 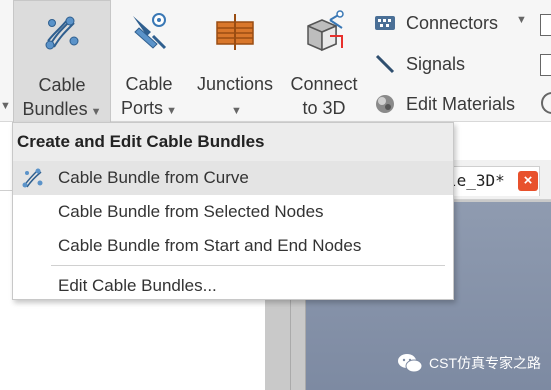 I want to click on connect-to-3d-label-line2: to 3D, so click(x=324, y=108).